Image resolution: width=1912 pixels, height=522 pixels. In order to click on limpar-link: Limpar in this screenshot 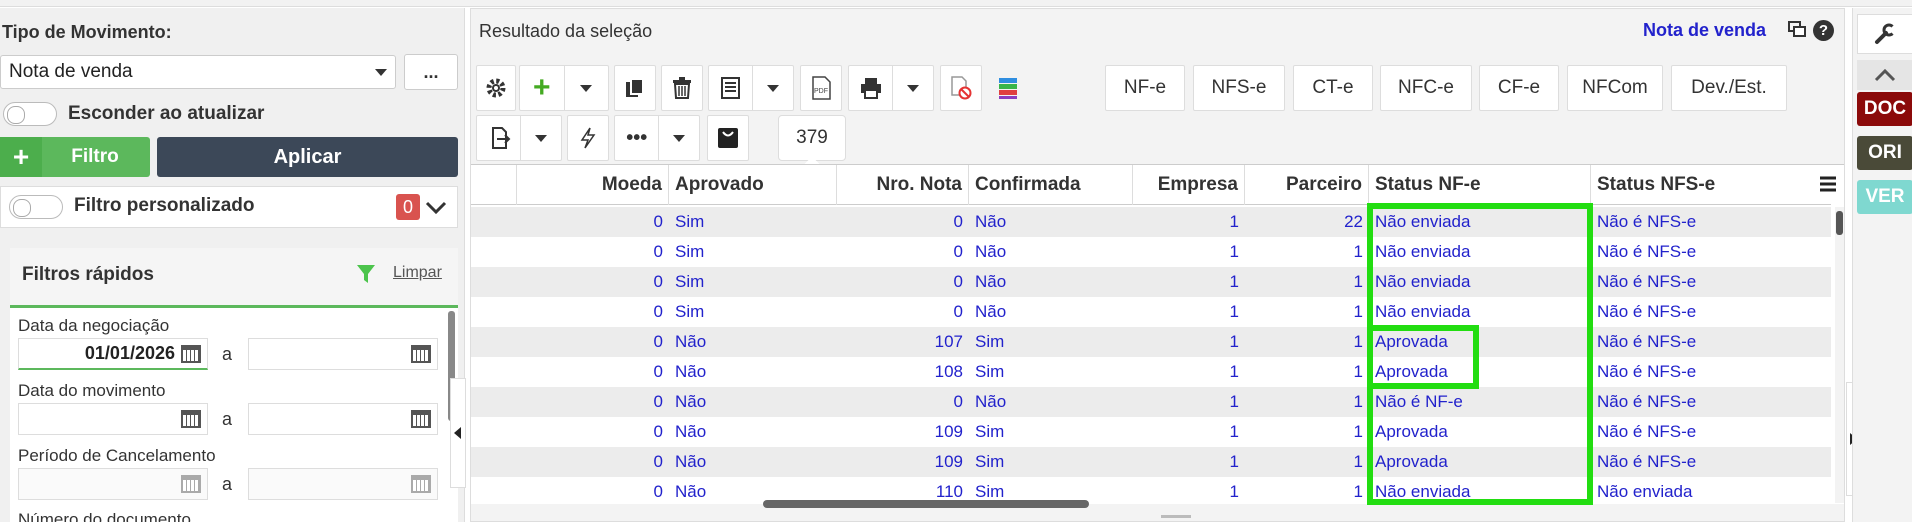, I will do `click(417, 273)`.